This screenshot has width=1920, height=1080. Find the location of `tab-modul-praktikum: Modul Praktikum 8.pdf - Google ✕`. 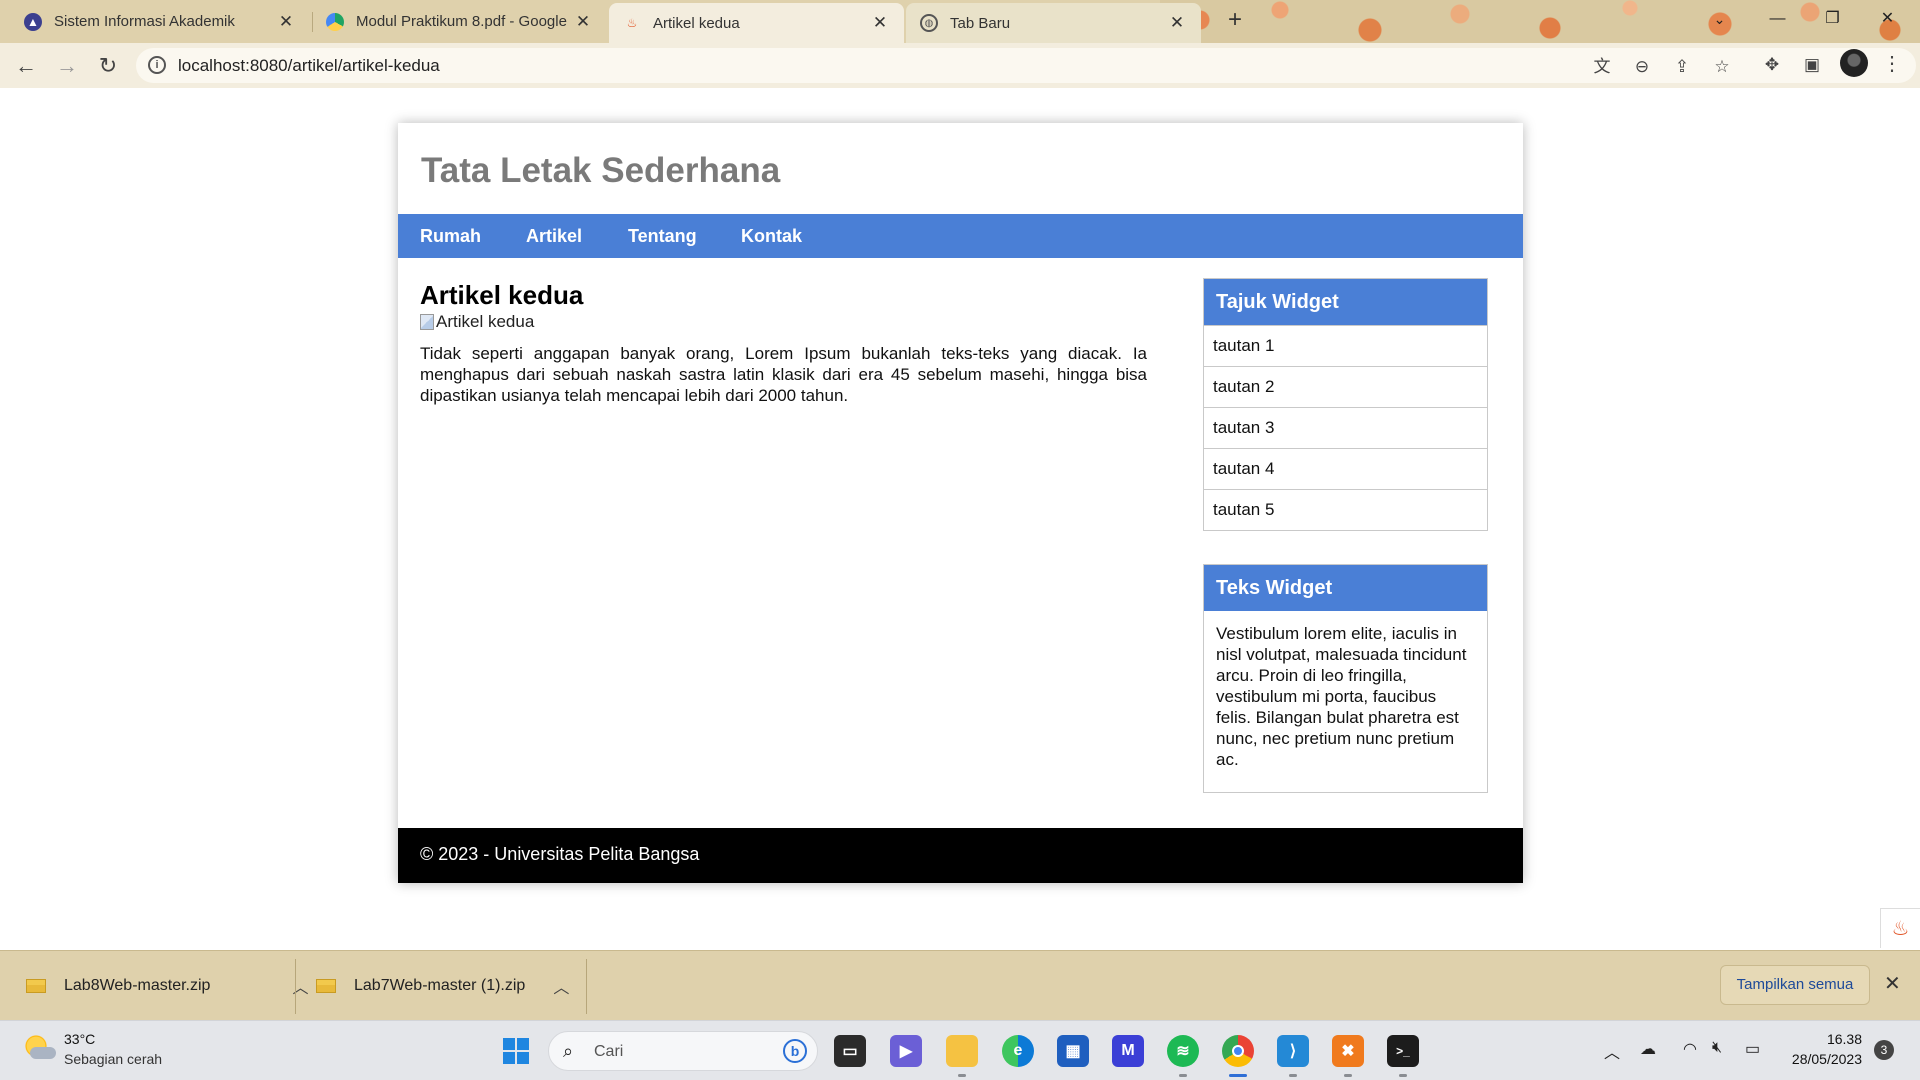

tab-modul-praktikum: Modul Praktikum 8.pdf - Google ✕ is located at coordinates (459, 21).